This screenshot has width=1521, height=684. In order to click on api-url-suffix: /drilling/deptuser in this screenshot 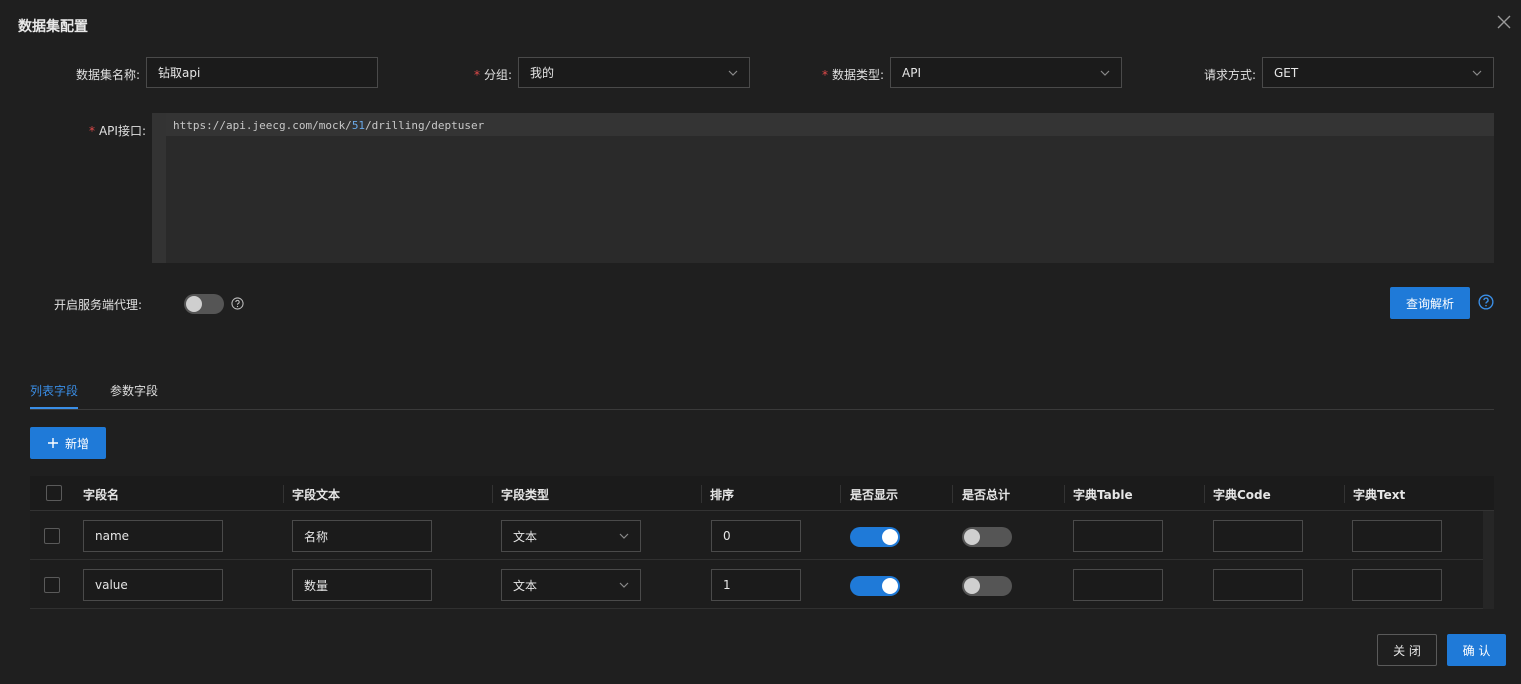, I will do `click(425, 125)`.